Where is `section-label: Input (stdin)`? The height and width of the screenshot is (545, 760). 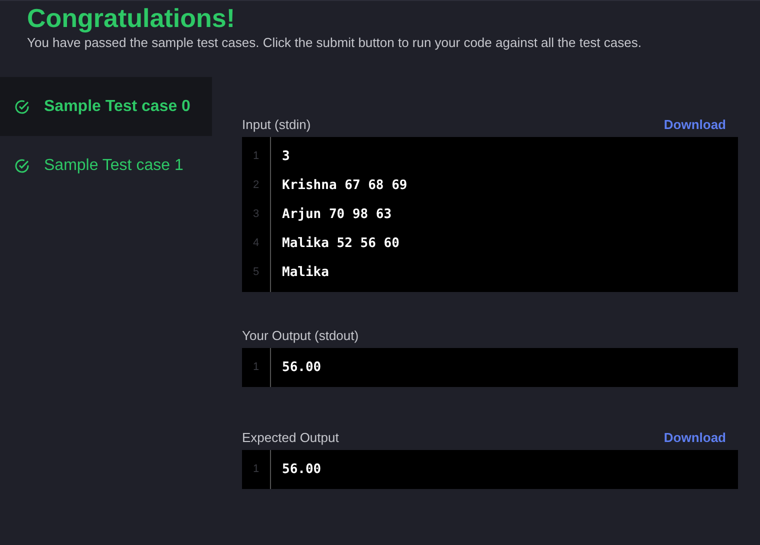 section-label: Input (stdin) is located at coordinates (276, 125).